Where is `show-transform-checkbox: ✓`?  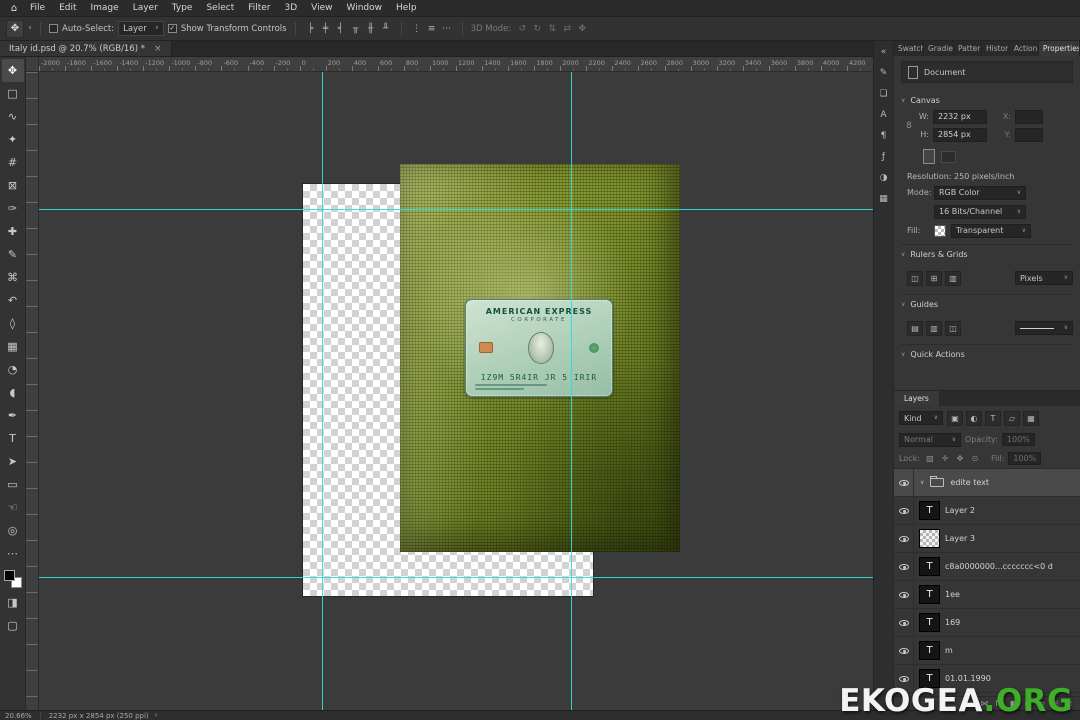 show-transform-checkbox: ✓ is located at coordinates (172, 28).